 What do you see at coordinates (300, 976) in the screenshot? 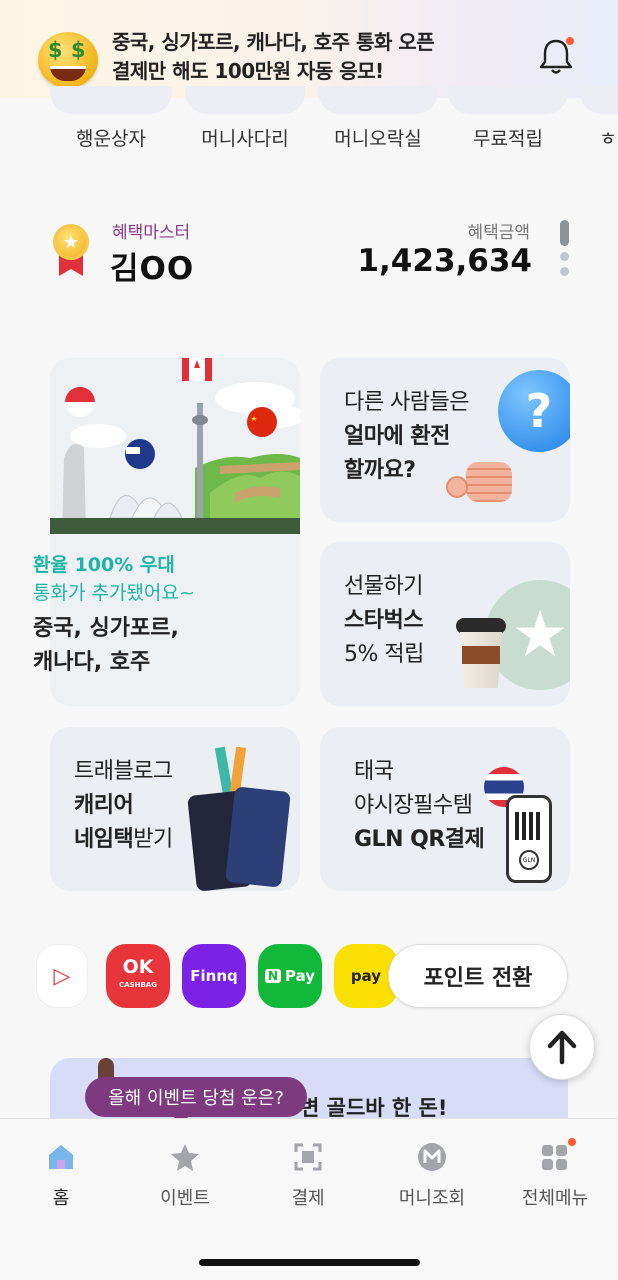
I see `naver-pay-label: Pay` at bounding box center [300, 976].